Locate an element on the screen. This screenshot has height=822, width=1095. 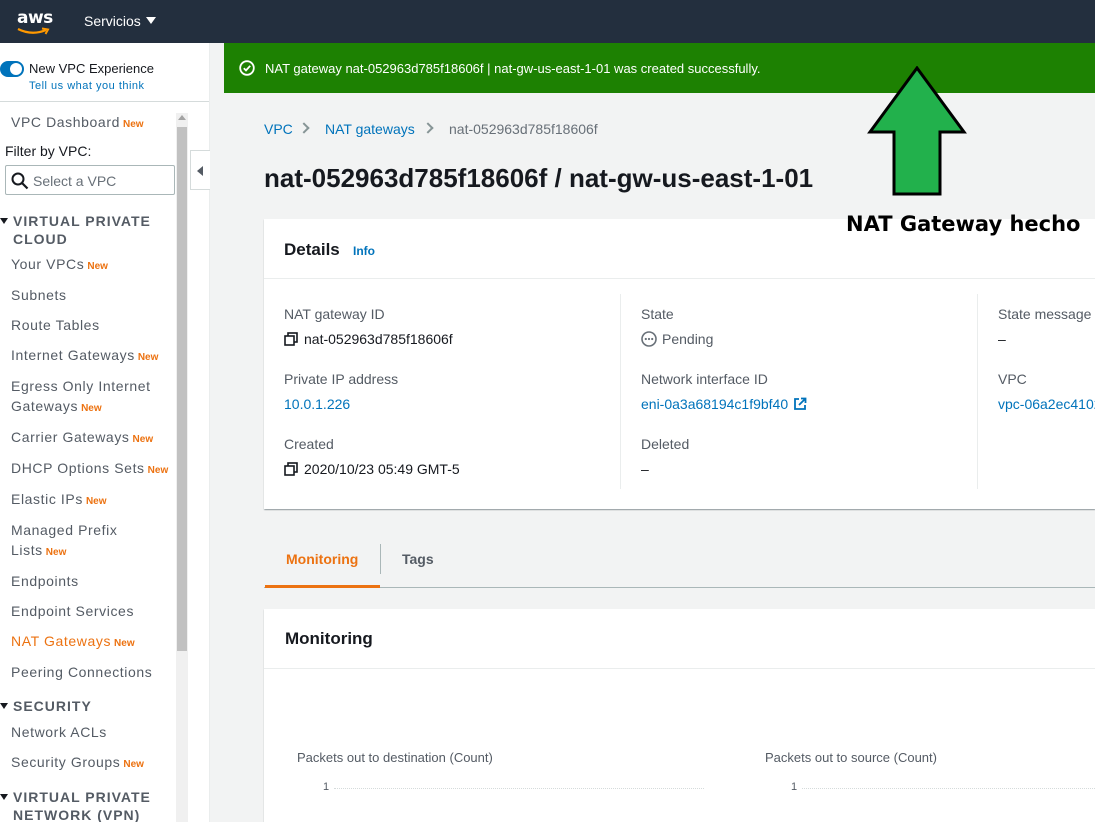
section-title-line2: CLOUD is located at coordinates (40, 239).